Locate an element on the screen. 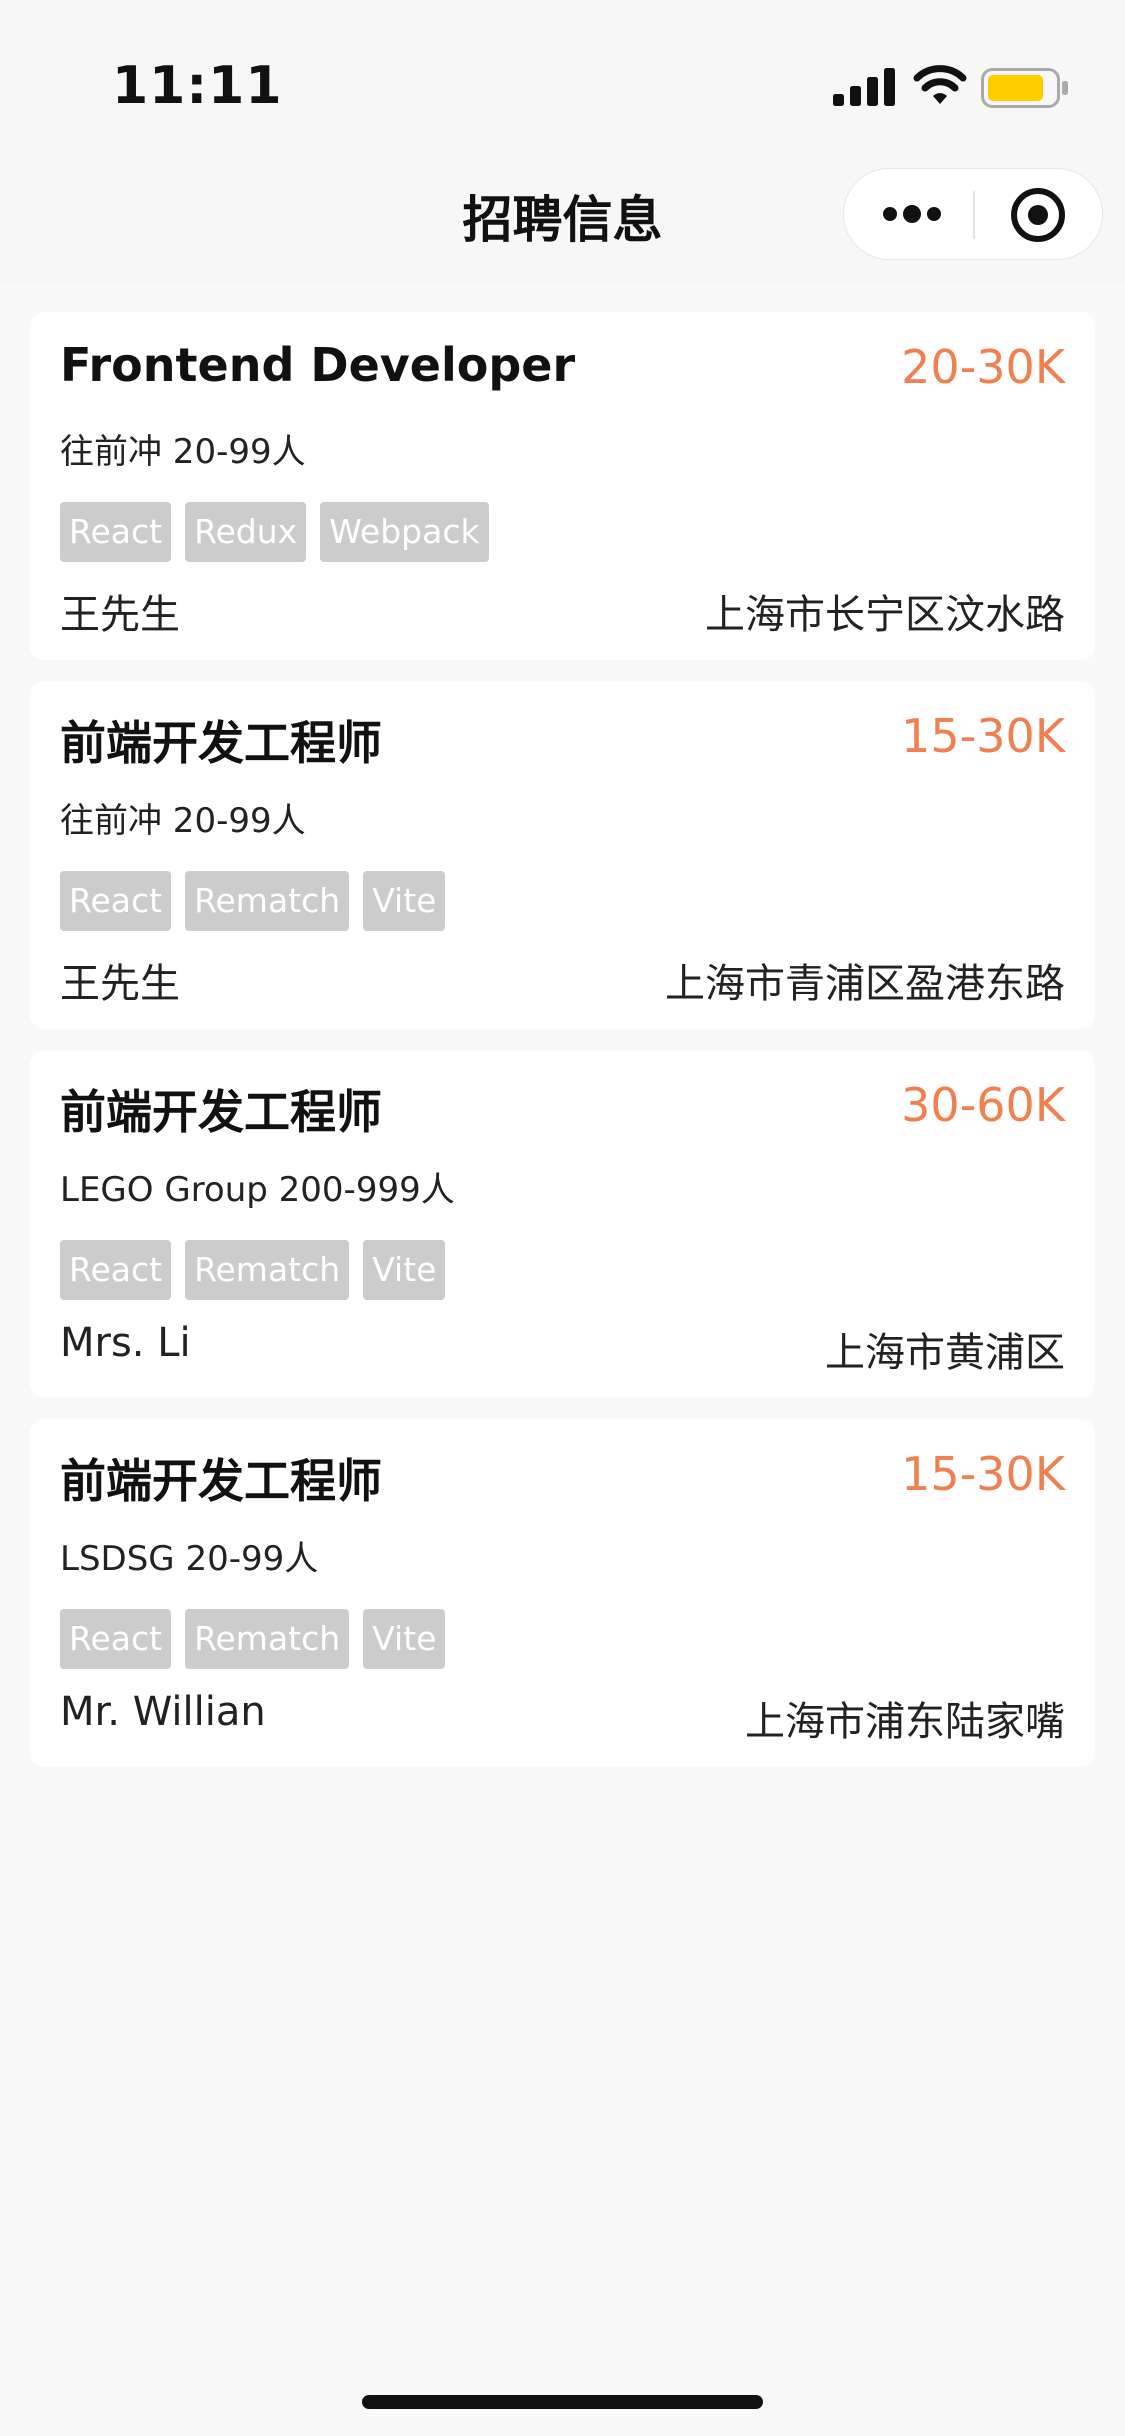 This screenshot has height=2436, width=1125. job-salary: 20-30K is located at coordinates (983, 367).